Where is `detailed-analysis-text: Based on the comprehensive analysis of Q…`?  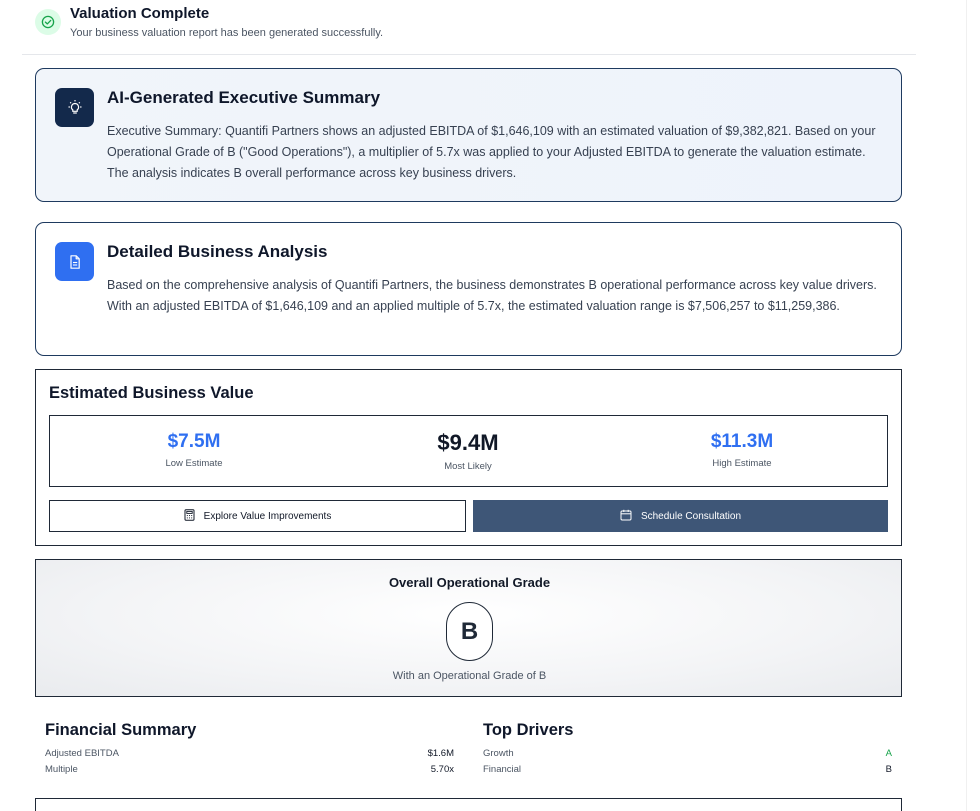 detailed-analysis-text: Based on the comprehensive analysis of Q… is located at coordinates (492, 295).